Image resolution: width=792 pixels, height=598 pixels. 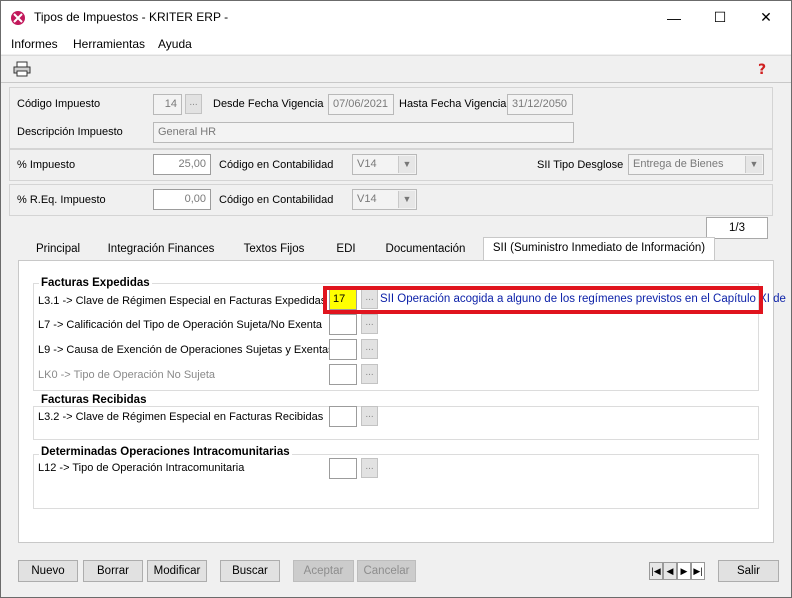 What do you see at coordinates (113, 571) in the screenshot?
I see `borrar-button: Borrar` at bounding box center [113, 571].